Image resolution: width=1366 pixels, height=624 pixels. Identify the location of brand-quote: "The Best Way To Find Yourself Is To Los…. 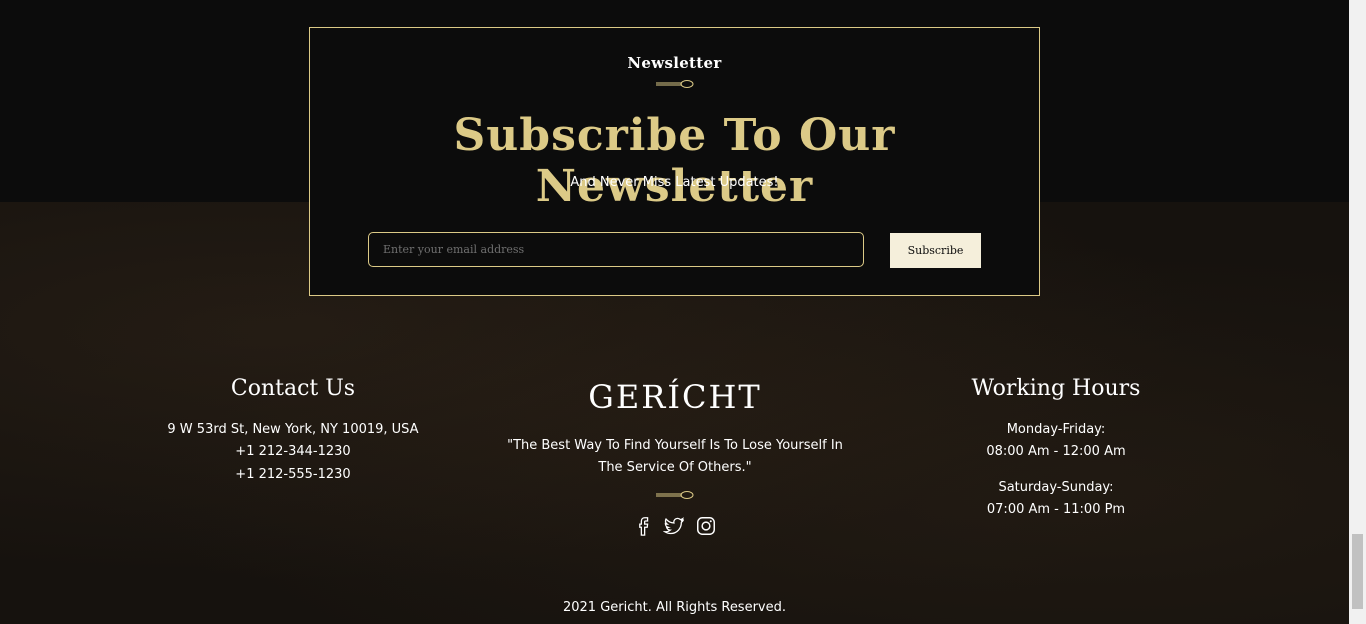
(675, 457).